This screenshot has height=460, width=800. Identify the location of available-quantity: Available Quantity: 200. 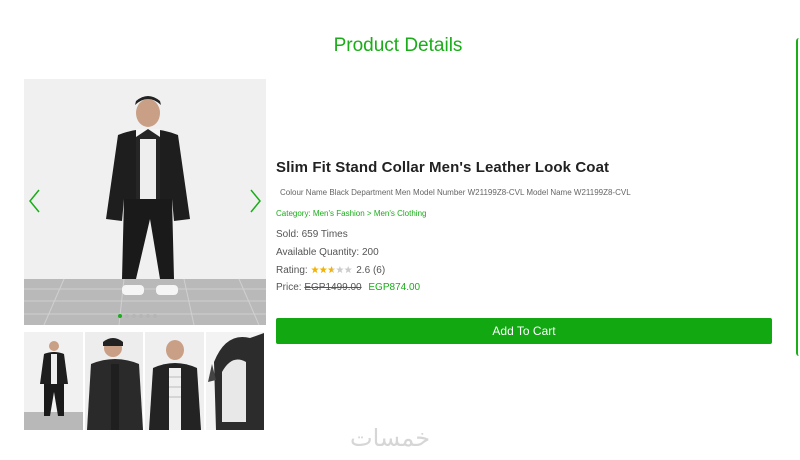
(327, 252).